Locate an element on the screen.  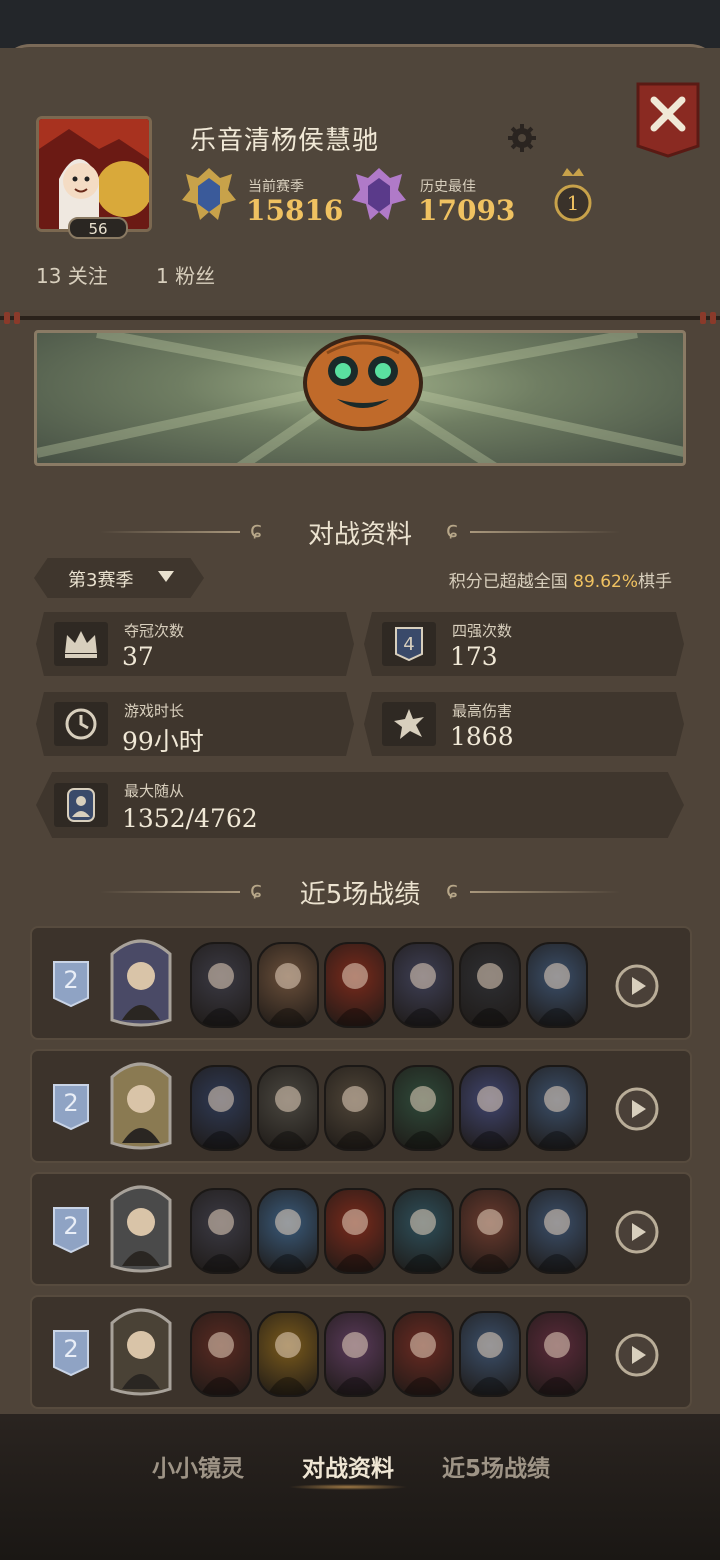
stat-play-time: 游戏时长 99小时 is located at coordinates (195, 724).